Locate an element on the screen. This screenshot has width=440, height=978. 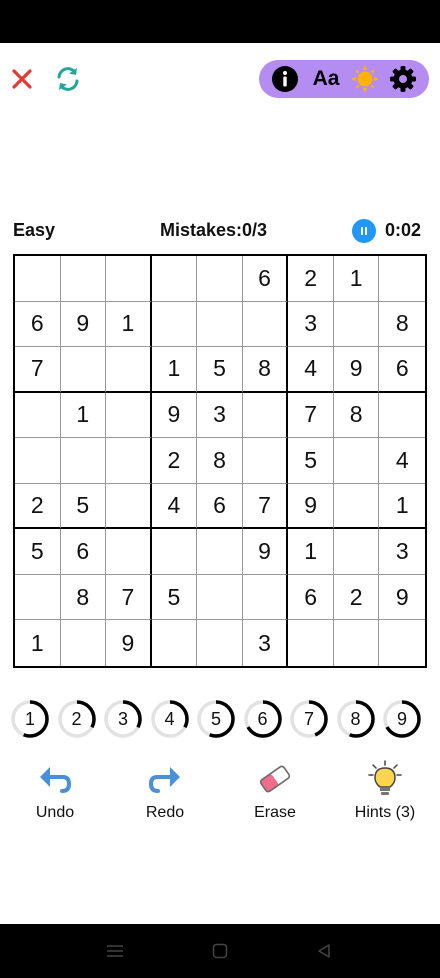
board-cell-r2c8 is located at coordinates (356, 324).